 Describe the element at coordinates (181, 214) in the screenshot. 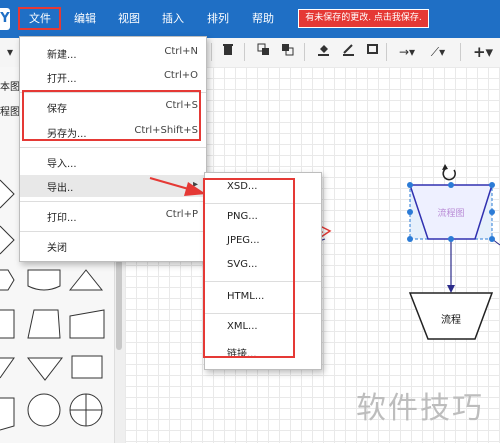

I see `shortcut-label: Ctrl+P` at that location.